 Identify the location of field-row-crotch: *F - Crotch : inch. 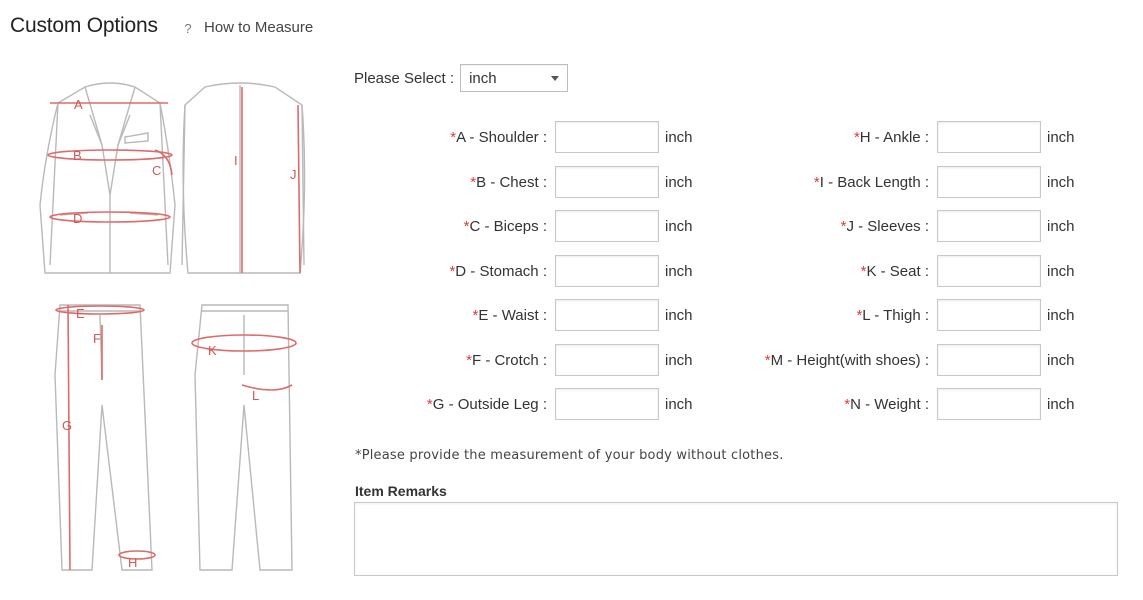
(525, 360).